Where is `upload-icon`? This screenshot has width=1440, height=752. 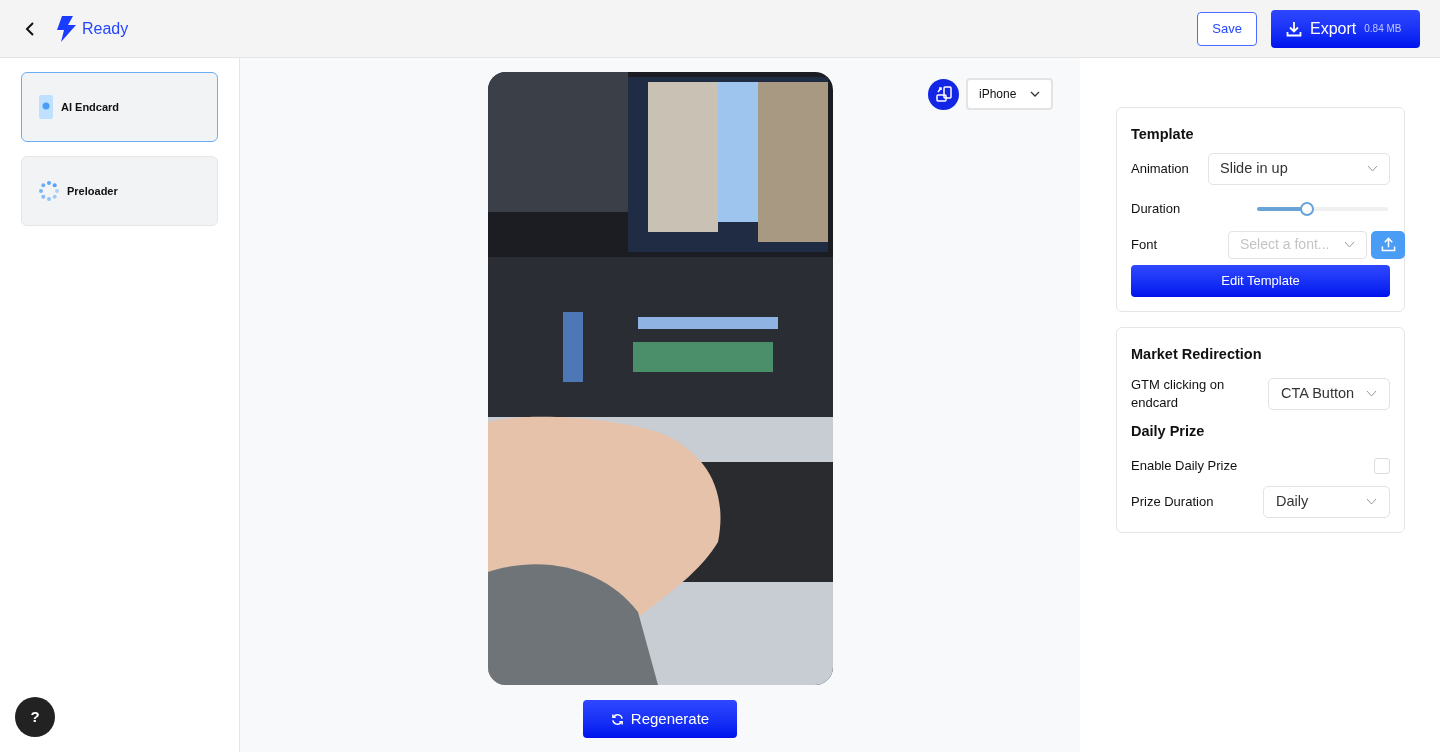
upload-icon is located at coordinates (1388, 245).